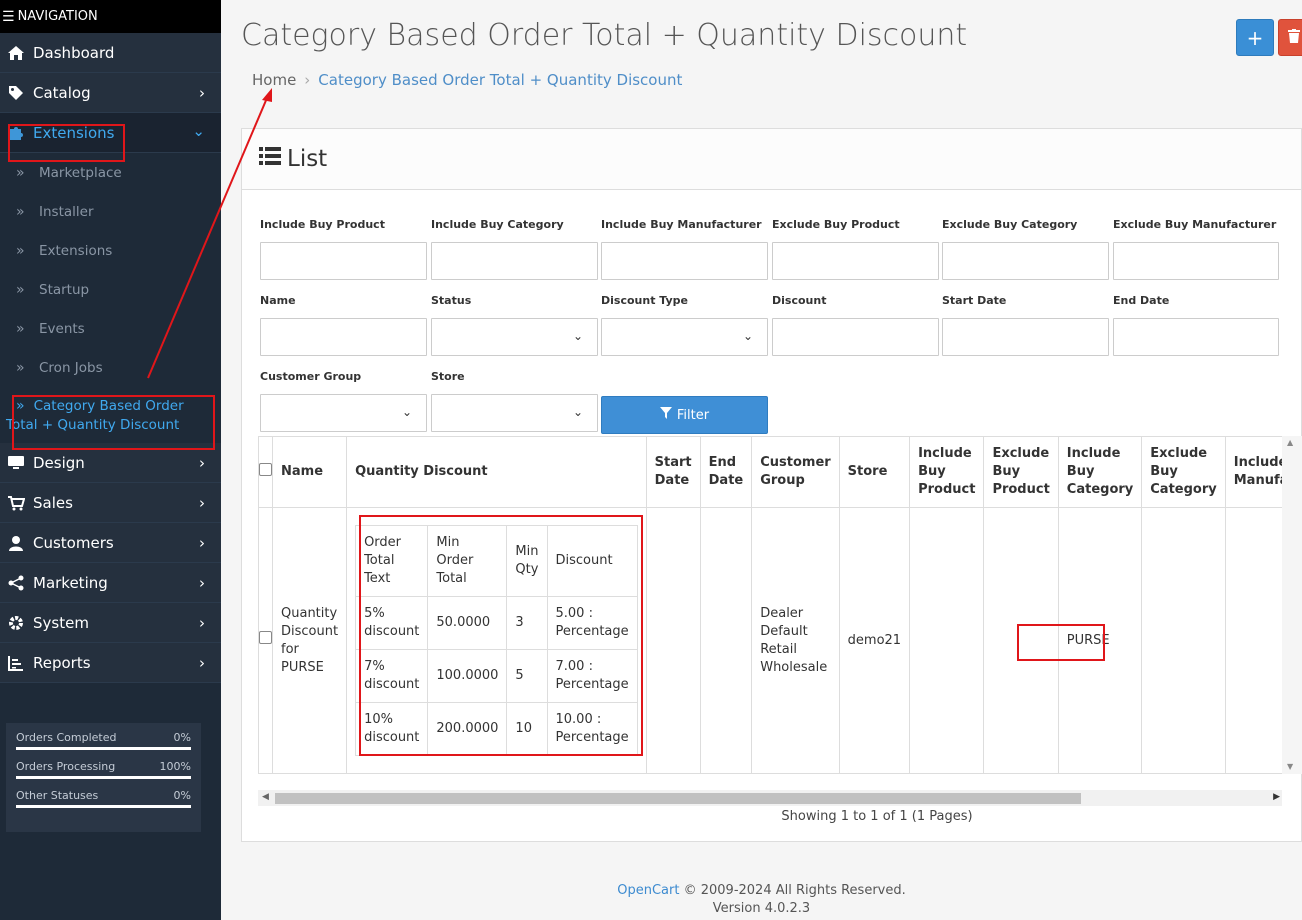  Describe the element at coordinates (665, 415) in the screenshot. I see `filter-icon` at that location.